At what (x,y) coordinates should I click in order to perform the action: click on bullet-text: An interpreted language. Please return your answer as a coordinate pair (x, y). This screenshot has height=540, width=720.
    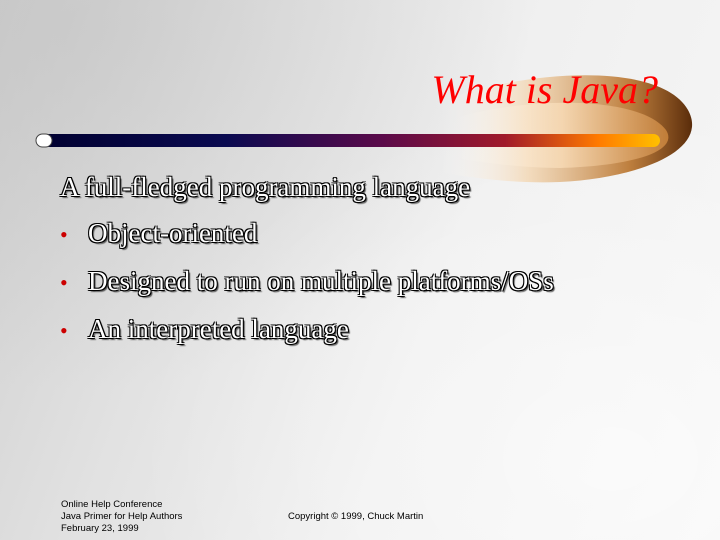
    Looking at the image, I should click on (218, 329).